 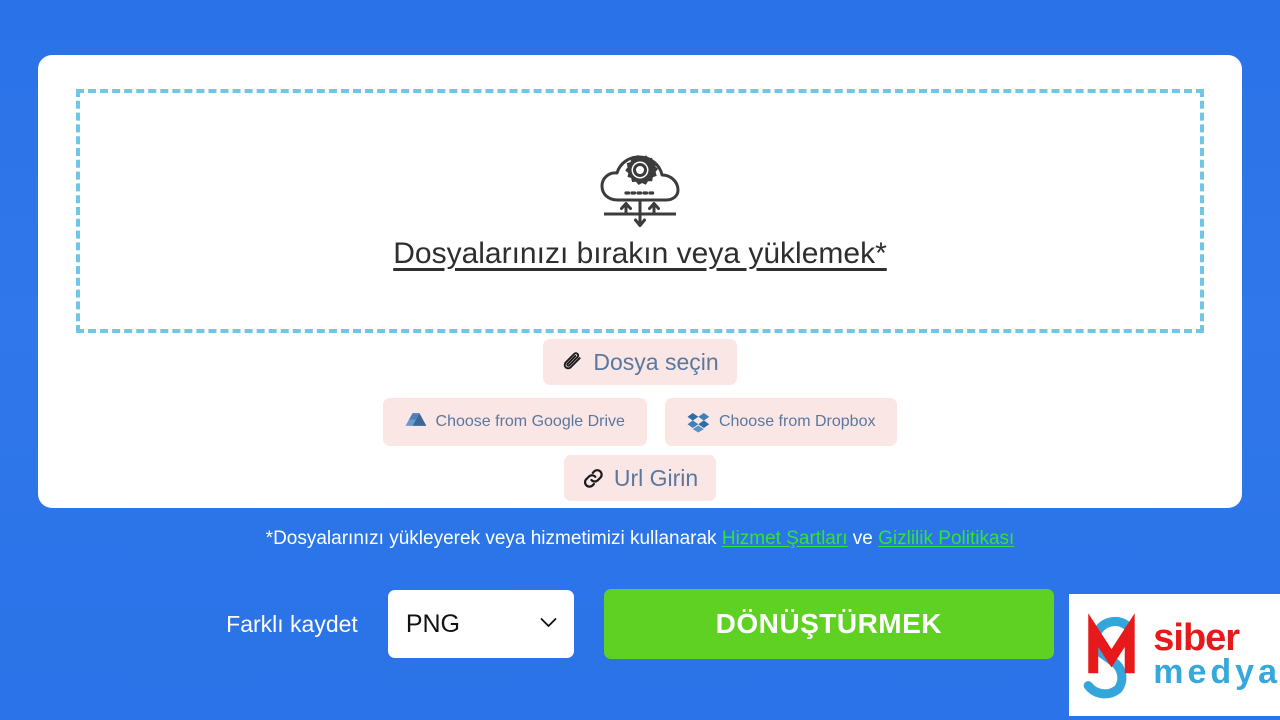 I want to click on siber-medya-logo: siber medya, so click(x=1174, y=655).